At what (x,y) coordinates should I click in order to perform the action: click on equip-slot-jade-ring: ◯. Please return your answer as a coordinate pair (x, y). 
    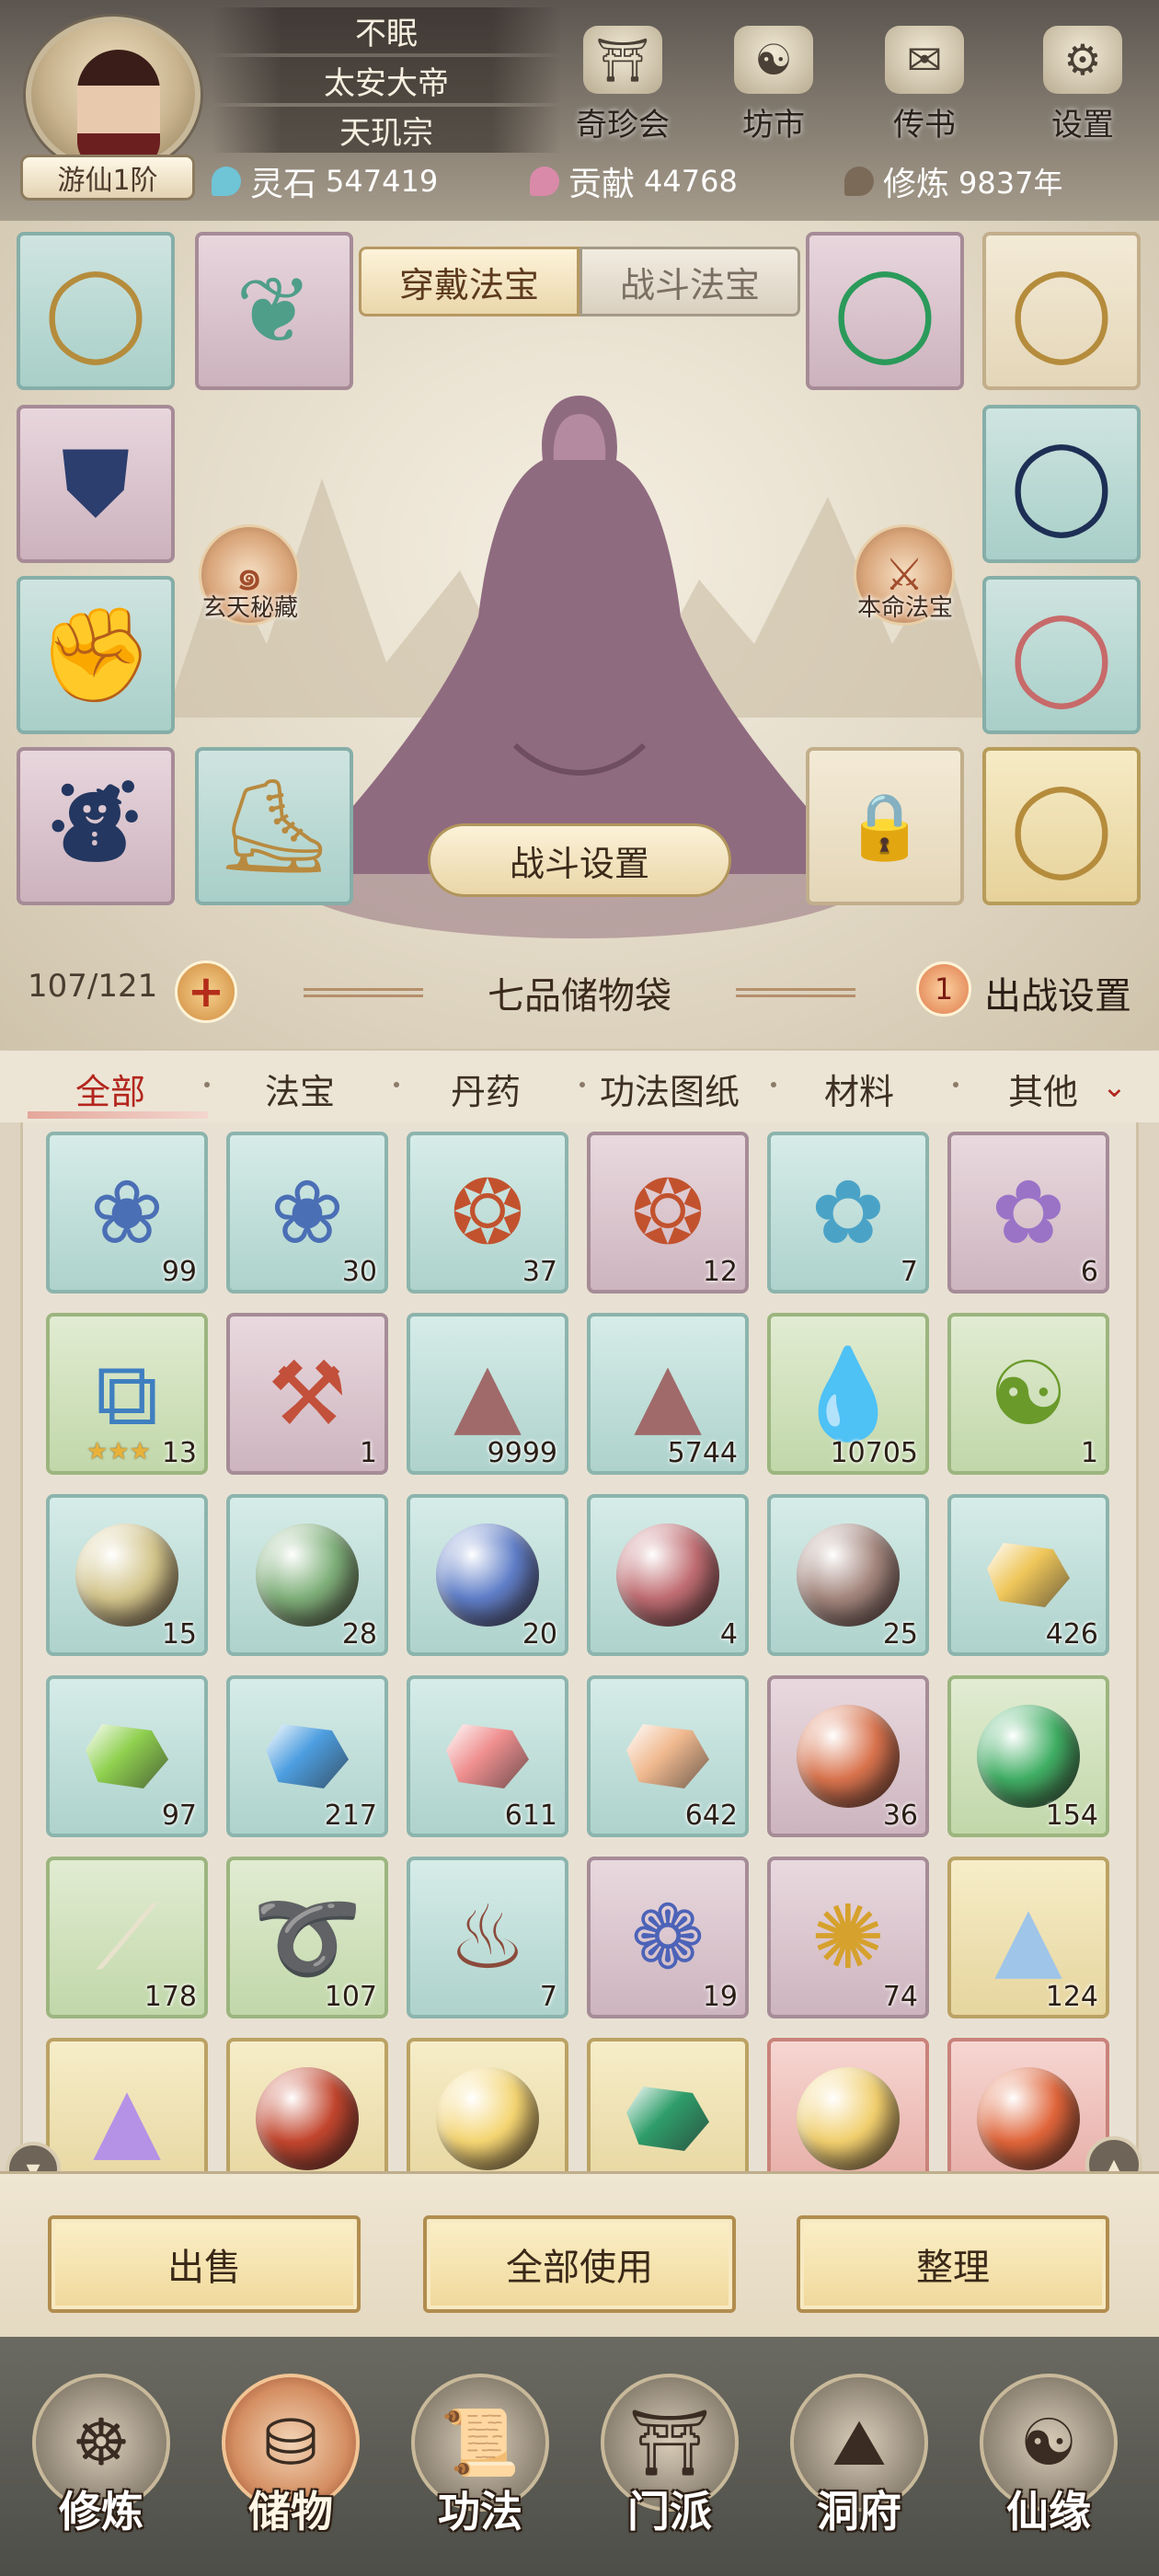
    Looking at the image, I should click on (885, 311).